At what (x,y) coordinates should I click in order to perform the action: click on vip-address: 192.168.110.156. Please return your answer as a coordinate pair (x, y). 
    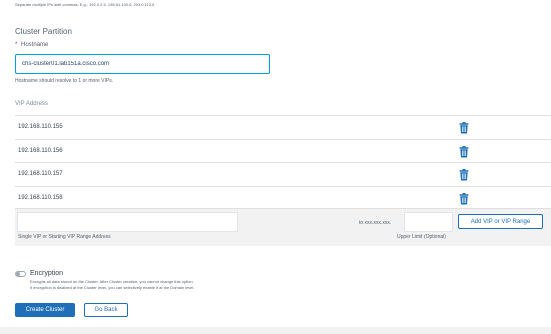
    Looking at the image, I should click on (40, 150).